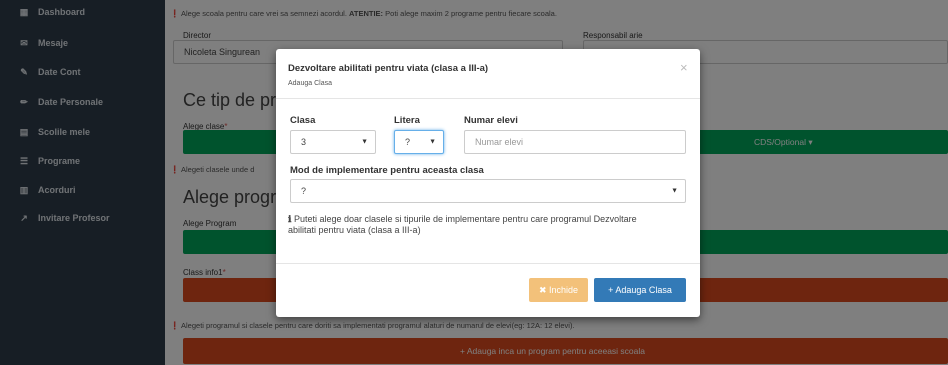  What do you see at coordinates (387, 170) in the screenshot?
I see `mod-implementare-label: Mod de implementare pentru aceasta clasa` at bounding box center [387, 170].